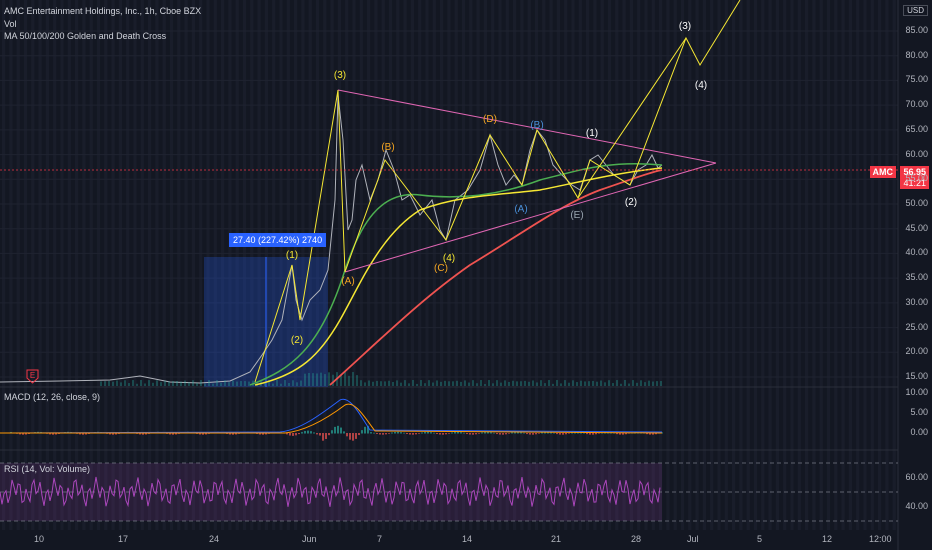 Image resolution: width=932 pixels, height=550 pixels. What do you see at coordinates (916, 477) in the screenshot?
I see `rsi-tick-label: 60.00` at bounding box center [916, 477].